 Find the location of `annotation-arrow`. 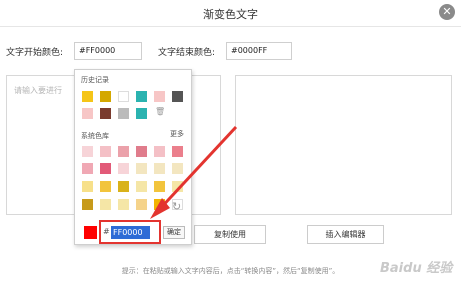

annotation-arrow is located at coordinates (194, 172).